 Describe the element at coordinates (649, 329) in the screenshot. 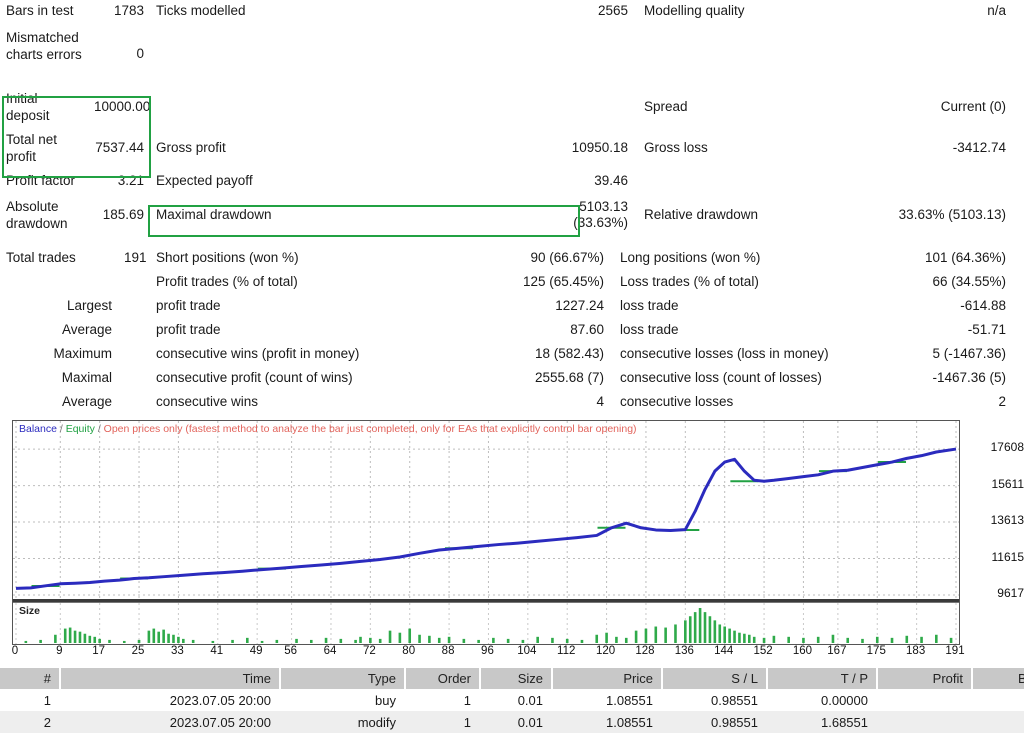

I see `stat-label-average-loss-trade: loss trade` at that location.